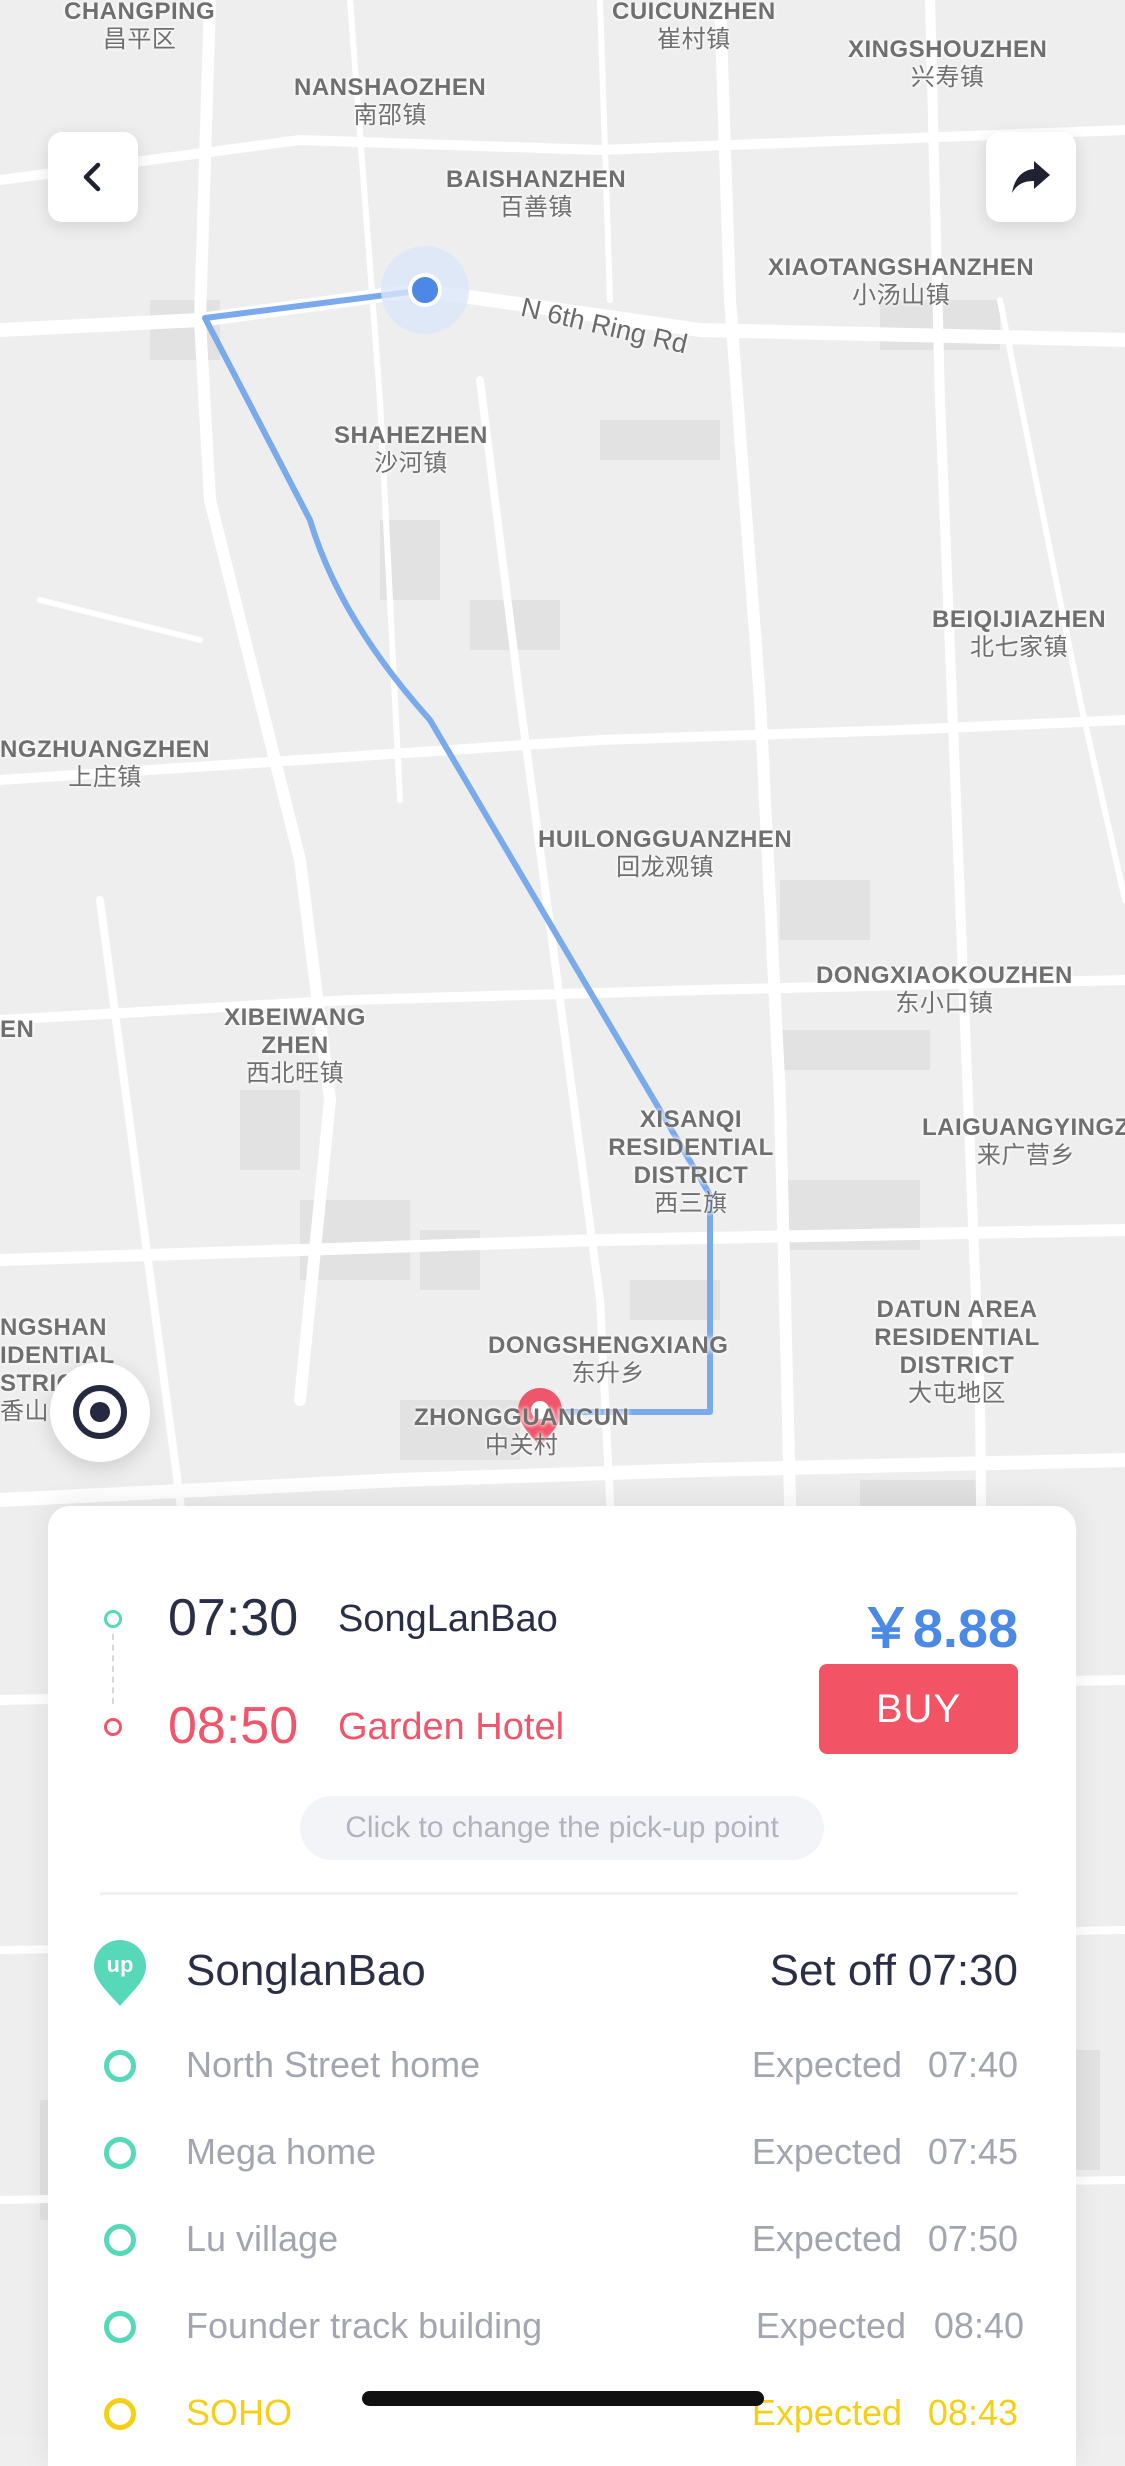 The height and width of the screenshot is (2466, 1125). Describe the element at coordinates (832, 1970) in the screenshot. I see `first-stop-label: Set off` at that location.